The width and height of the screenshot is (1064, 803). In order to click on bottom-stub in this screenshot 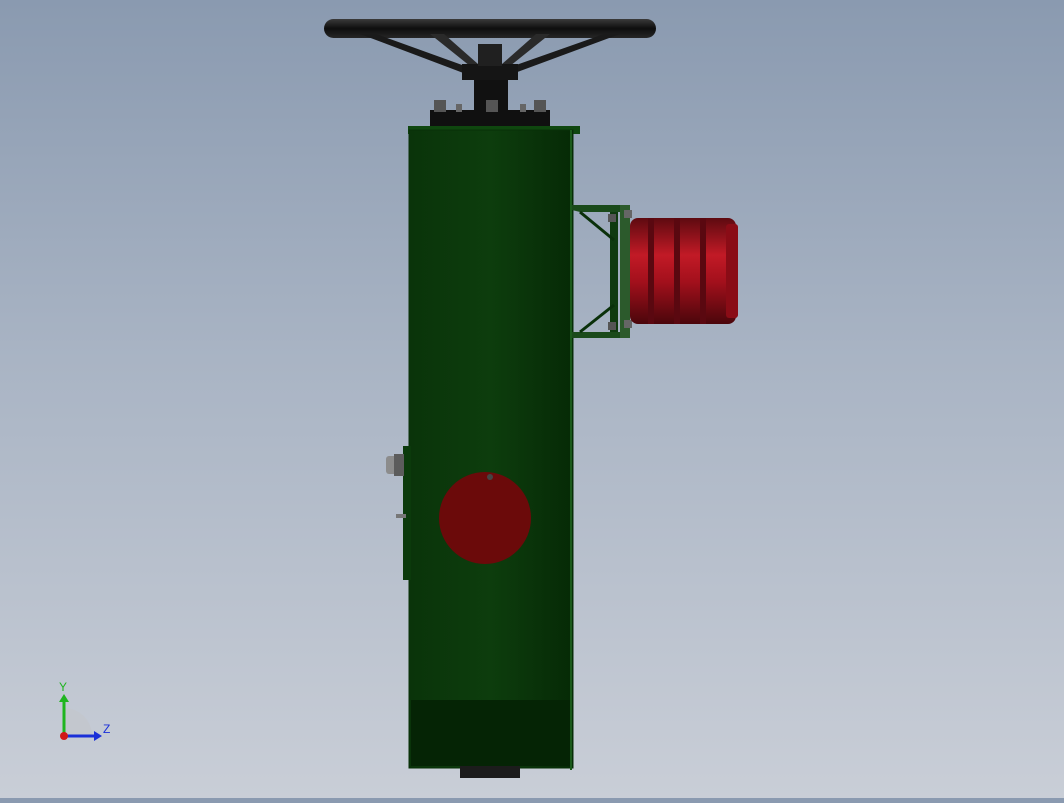, I will do `click(490, 772)`.